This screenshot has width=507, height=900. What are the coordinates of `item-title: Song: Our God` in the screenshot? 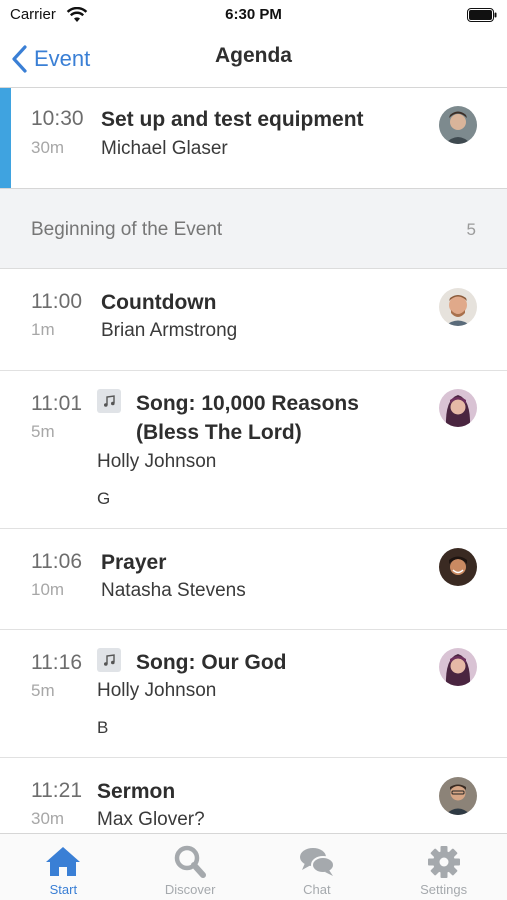 It's located at (211, 662).